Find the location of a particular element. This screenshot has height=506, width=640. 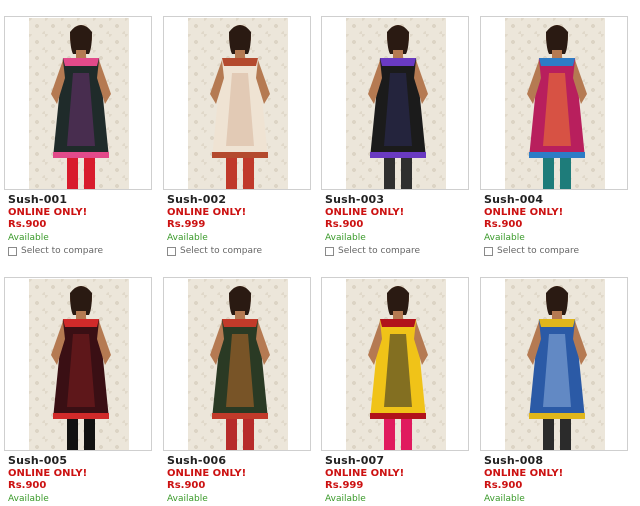

product-code: Sush-004 is located at coordinates (513, 199).